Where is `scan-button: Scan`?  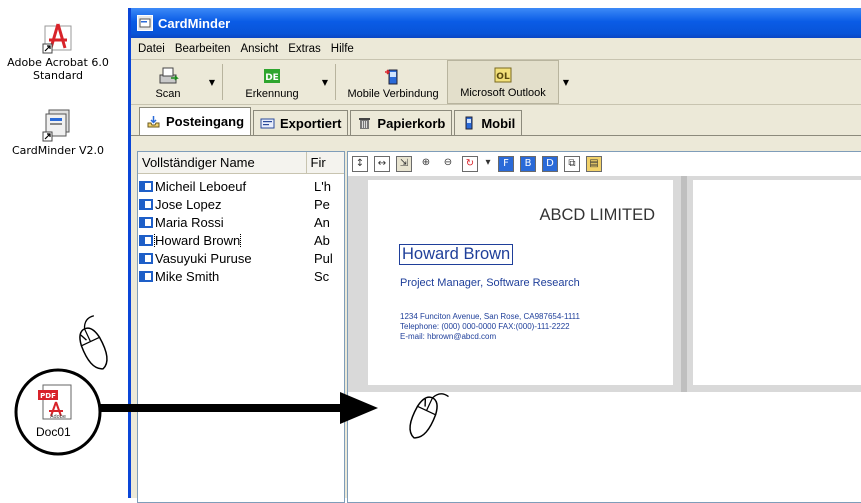 scan-button: Scan is located at coordinates (168, 82).